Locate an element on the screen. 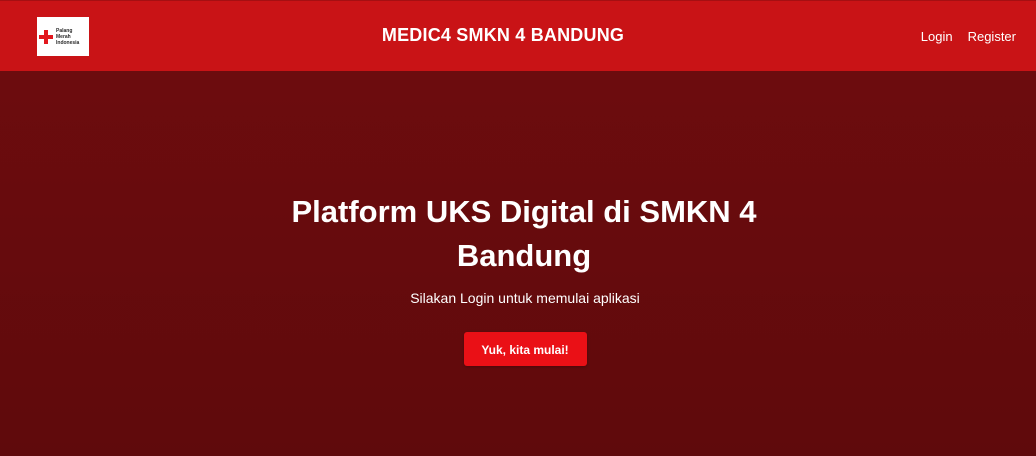 Image resolution: width=1036 pixels, height=456 pixels. brand-title: MEDIC4 SMKN 4 BANDUNG is located at coordinates (503, 35).